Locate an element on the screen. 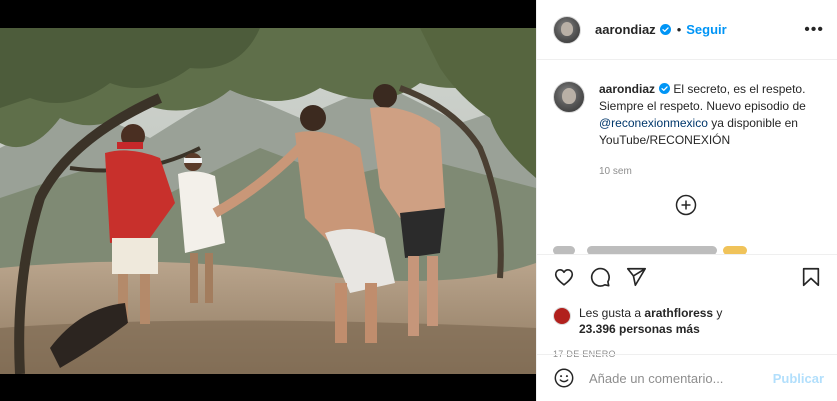 The image size is (837, 401). comment-avatar-fragment is located at coordinates (564, 250).